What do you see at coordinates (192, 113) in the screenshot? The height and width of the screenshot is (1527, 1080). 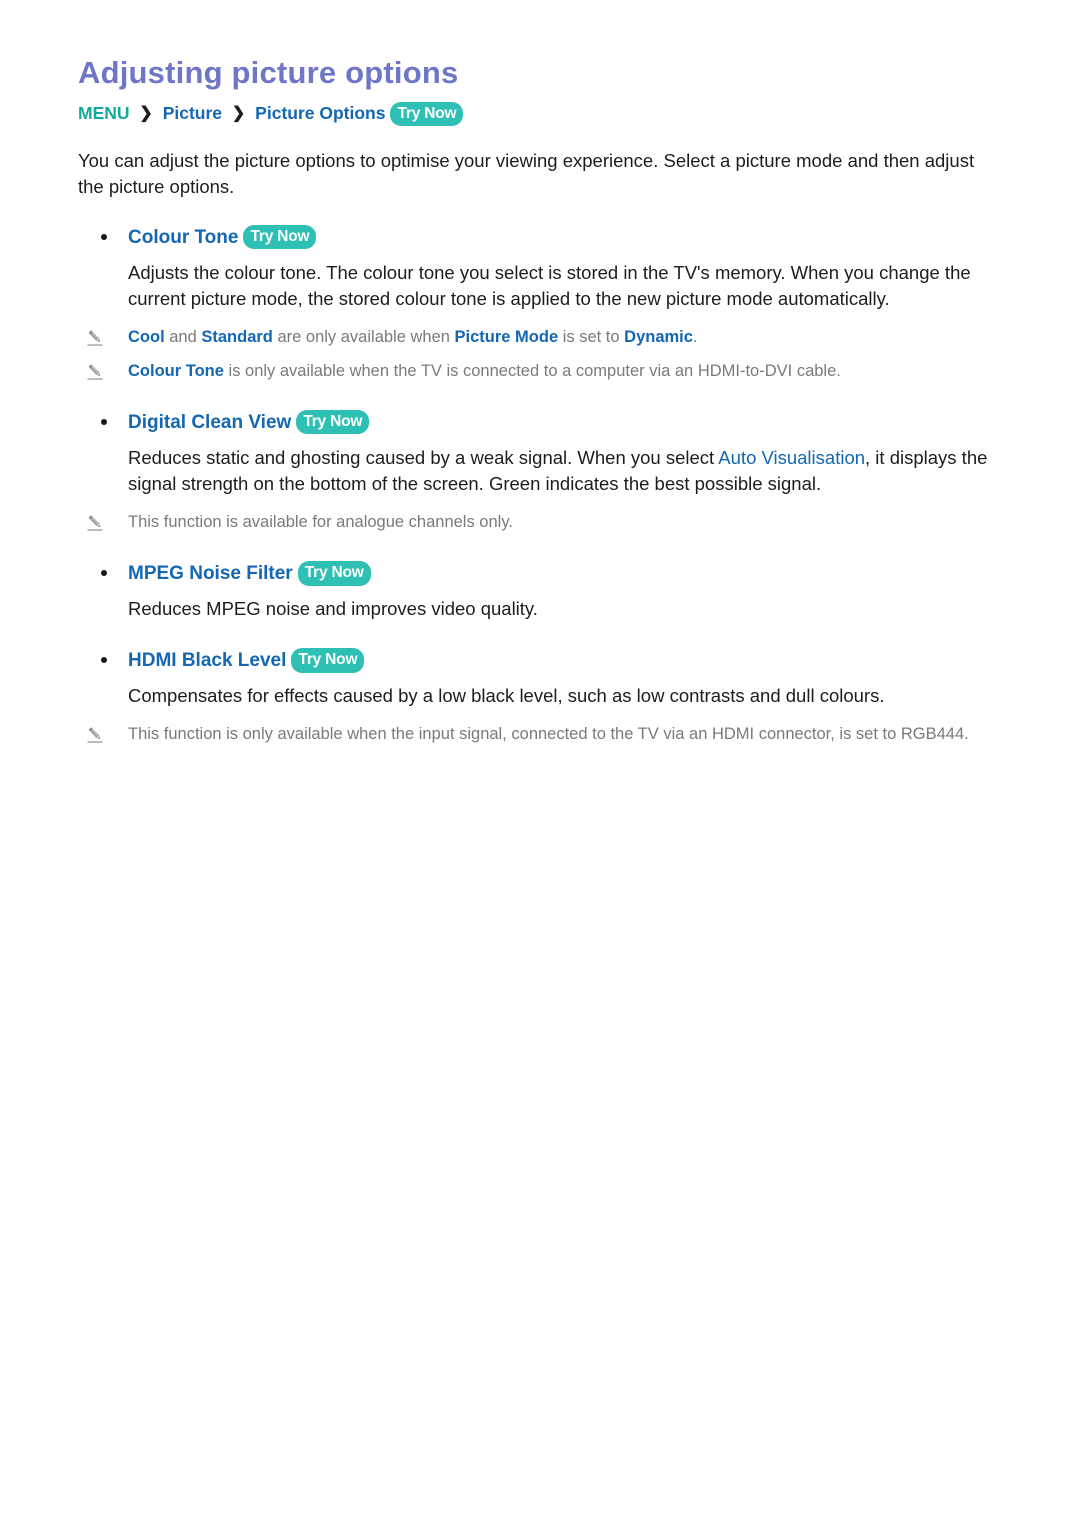 I see `breadcrumb-item-picture: Picture` at bounding box center [192, 113].